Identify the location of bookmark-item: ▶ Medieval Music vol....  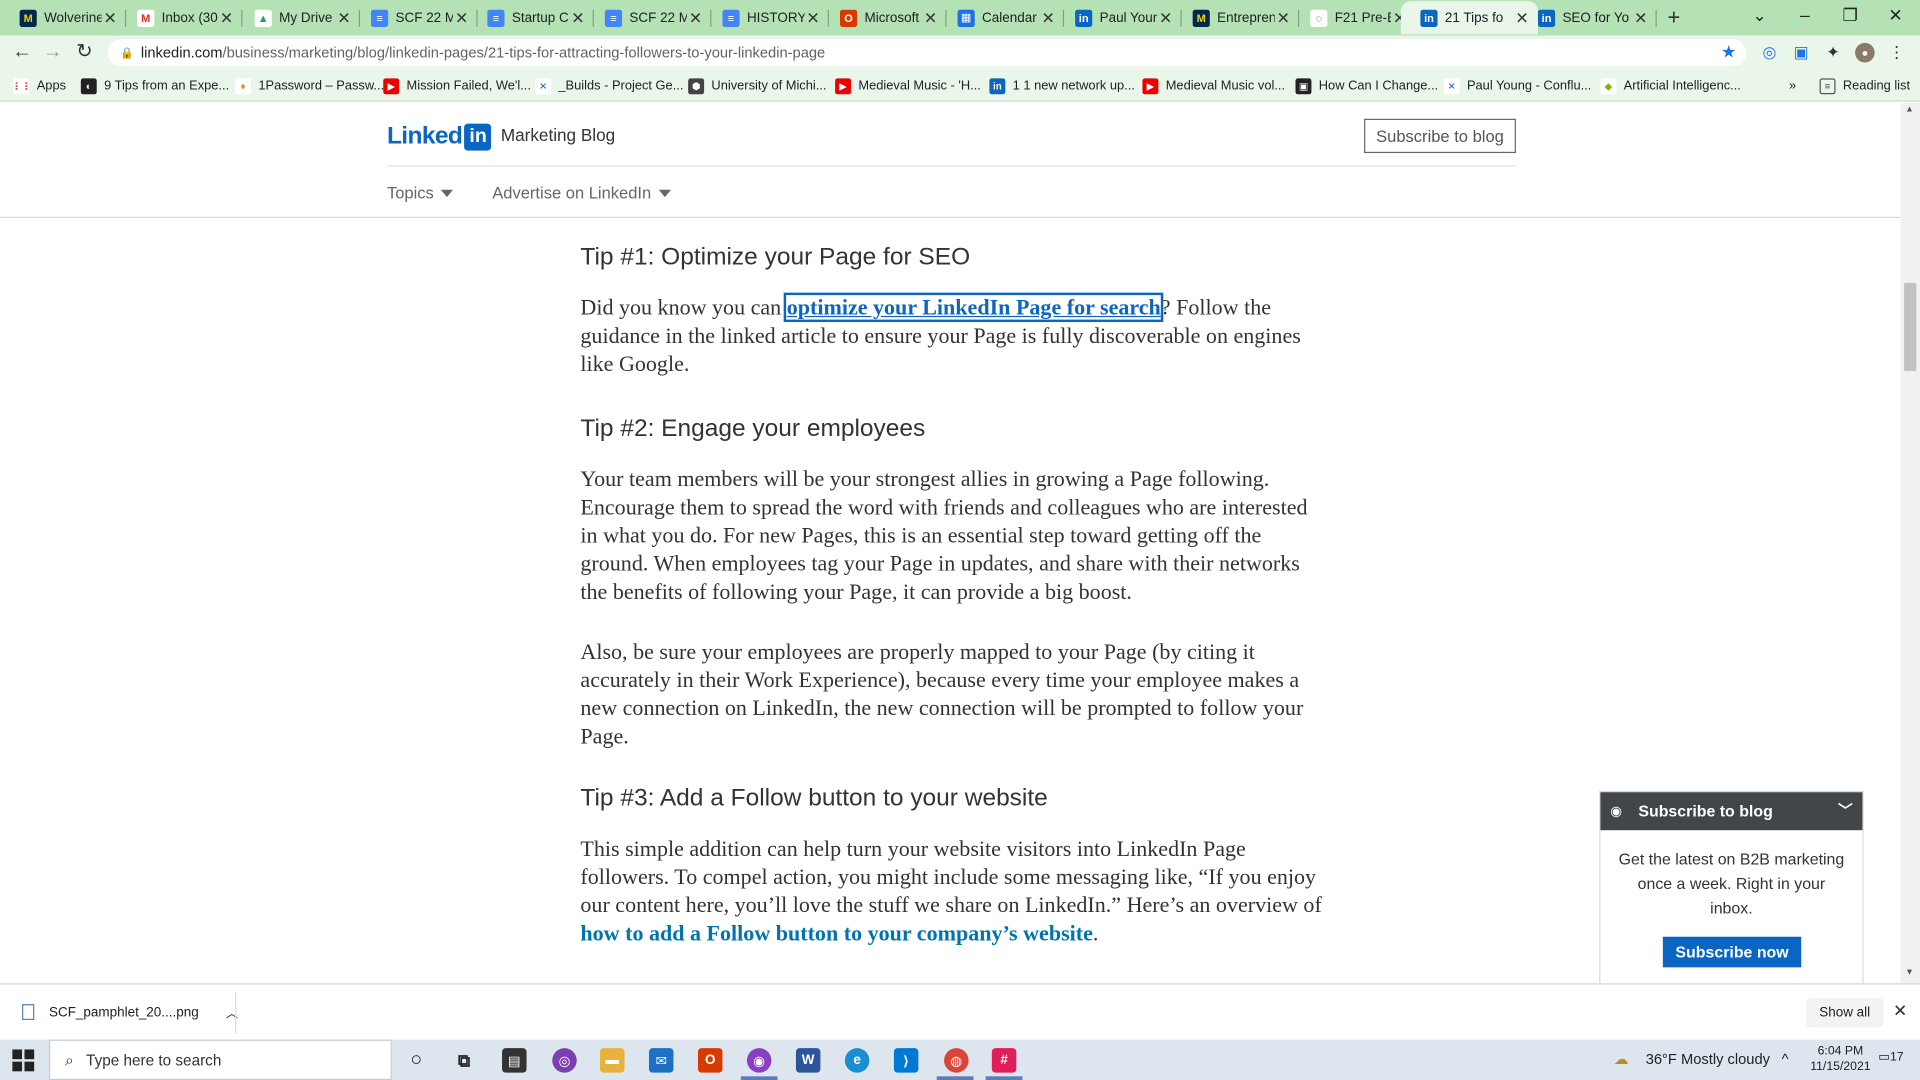
(1213, 86).